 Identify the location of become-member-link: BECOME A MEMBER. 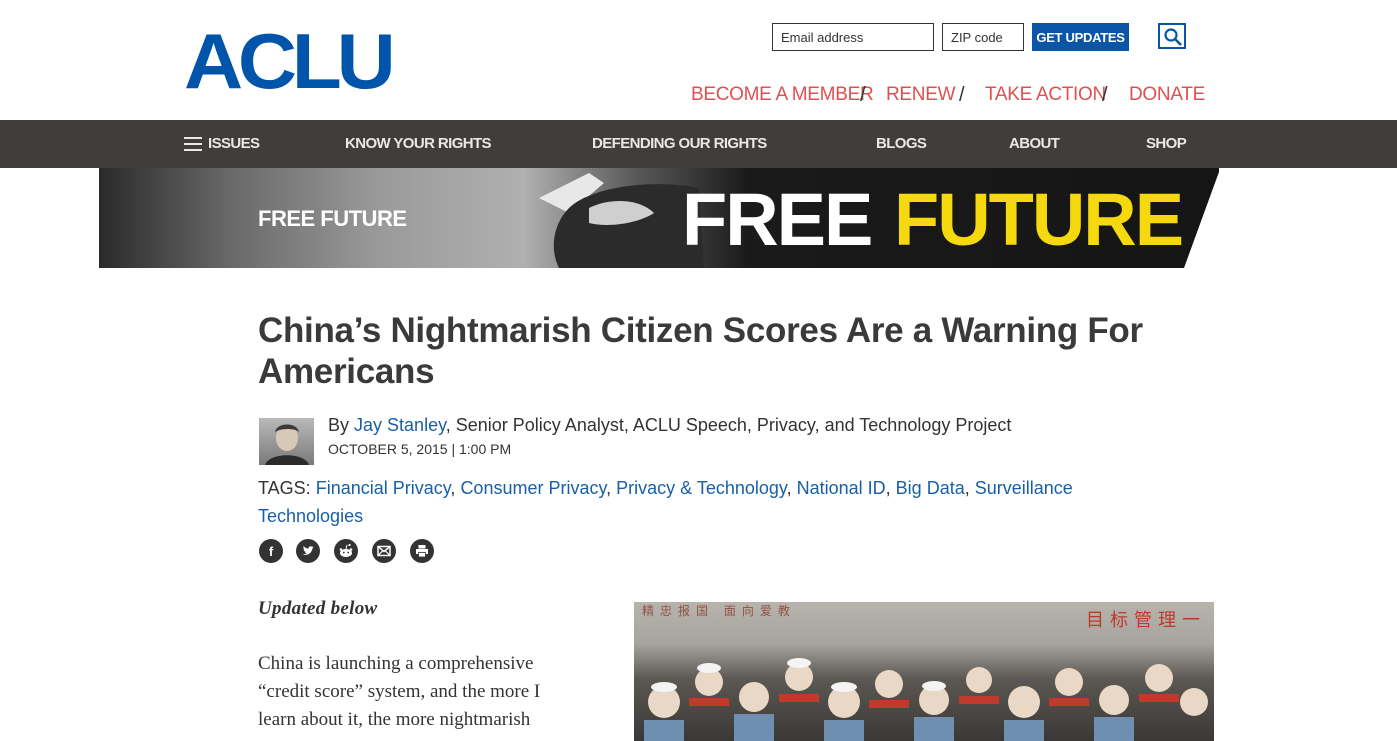
(782, 95).